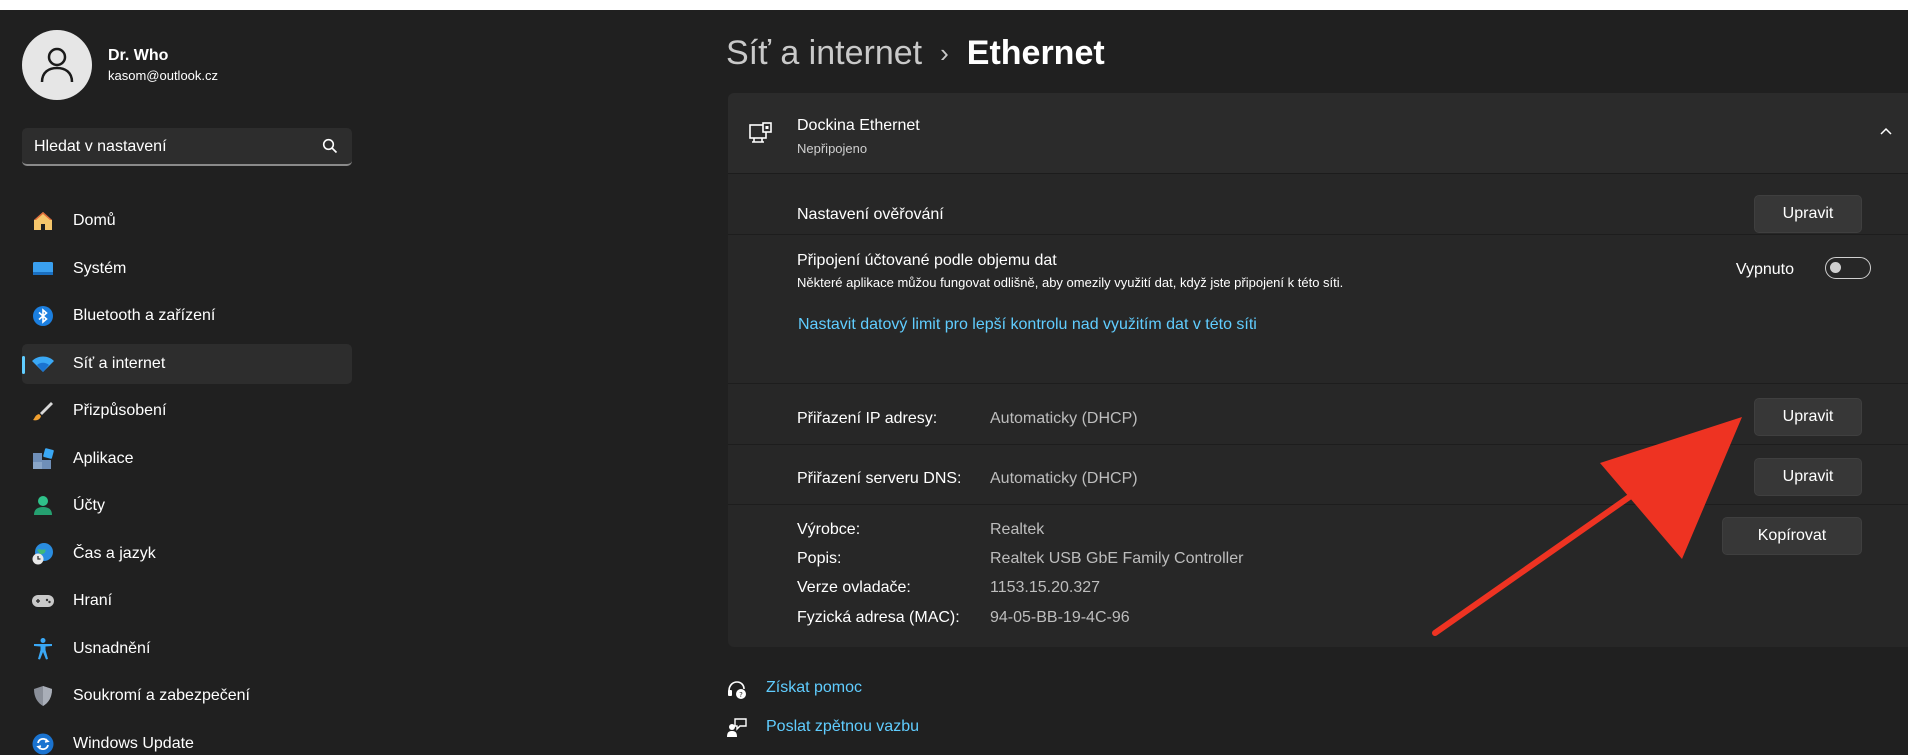 Image resolution: width=1908 pixels, height=755 pixels. Describe the element at coordinates (93, 600) in the screenshot. I see `sidebar-item-label: Hraní` at that location.